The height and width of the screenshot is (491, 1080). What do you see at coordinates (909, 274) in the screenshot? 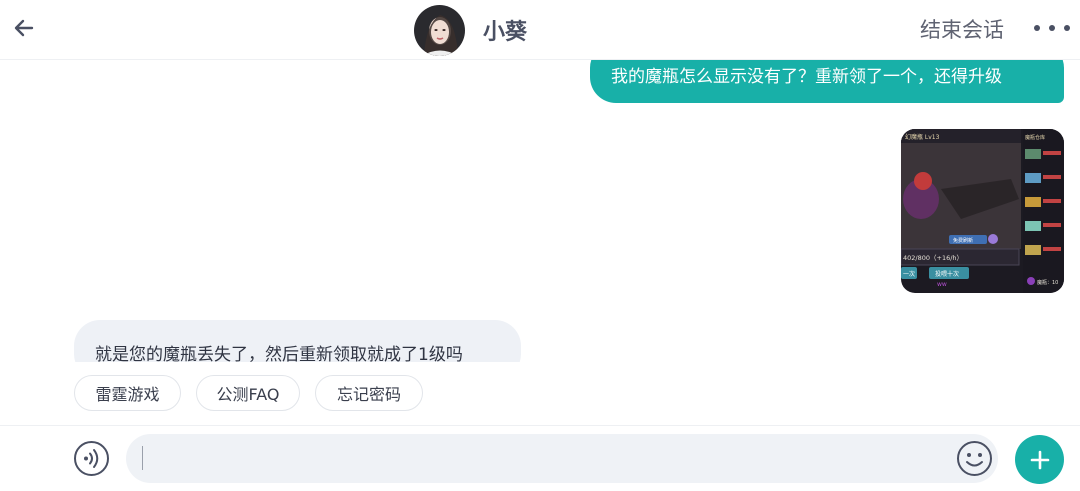
I see `svg-text: 一次` at bounding box center [909, 274].